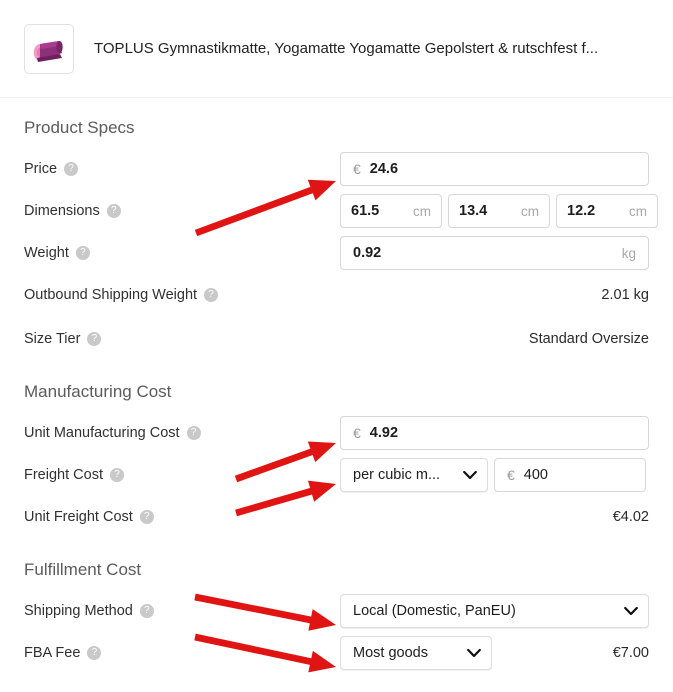  What do you see at coordinates (182, 169) in the screenshot?
I see `price-label-group: Price ?` at bounding box center [182, 169].